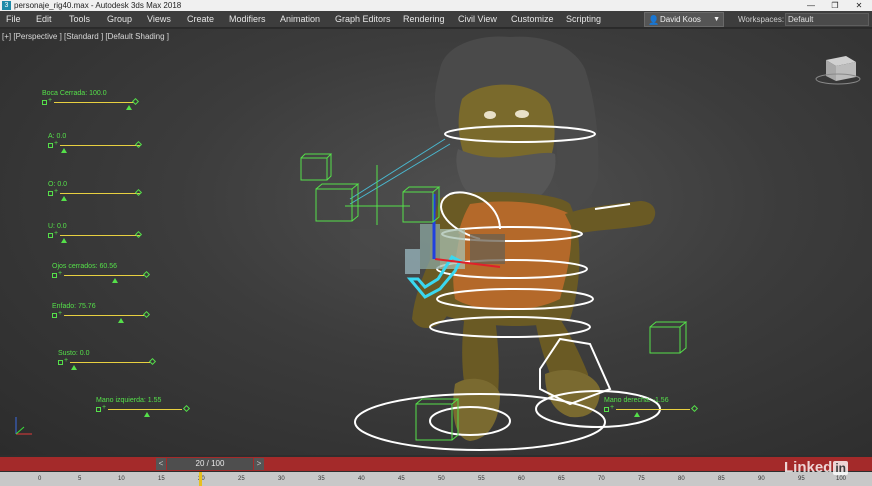 This screenshot has width=872, height=486. What do you see at coordinates (363, 19) in the screenshot?
I see `menu-graph-editors: Graph Editors` at bounding box center [363, 19].